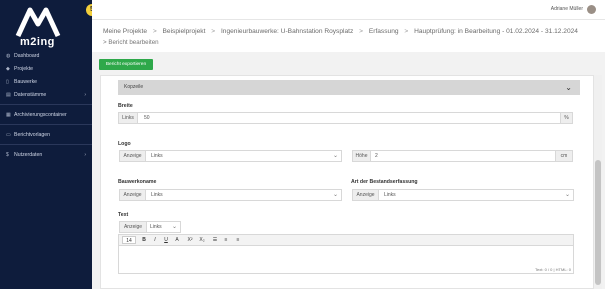 The height and width of the screenshot is (289, 605). I want to click on text-position-select: Anzeige Links ⌄, so click(150, 227).